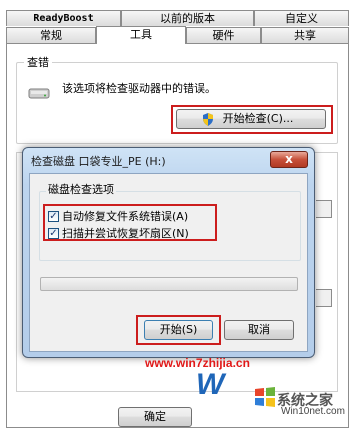 Image resolution: width=355 pixels, height=433 pixels. What do you see at coordinates (51, 35) in the screenshot?
I see `tab-general: 常规` at bounding box center [51, 35].